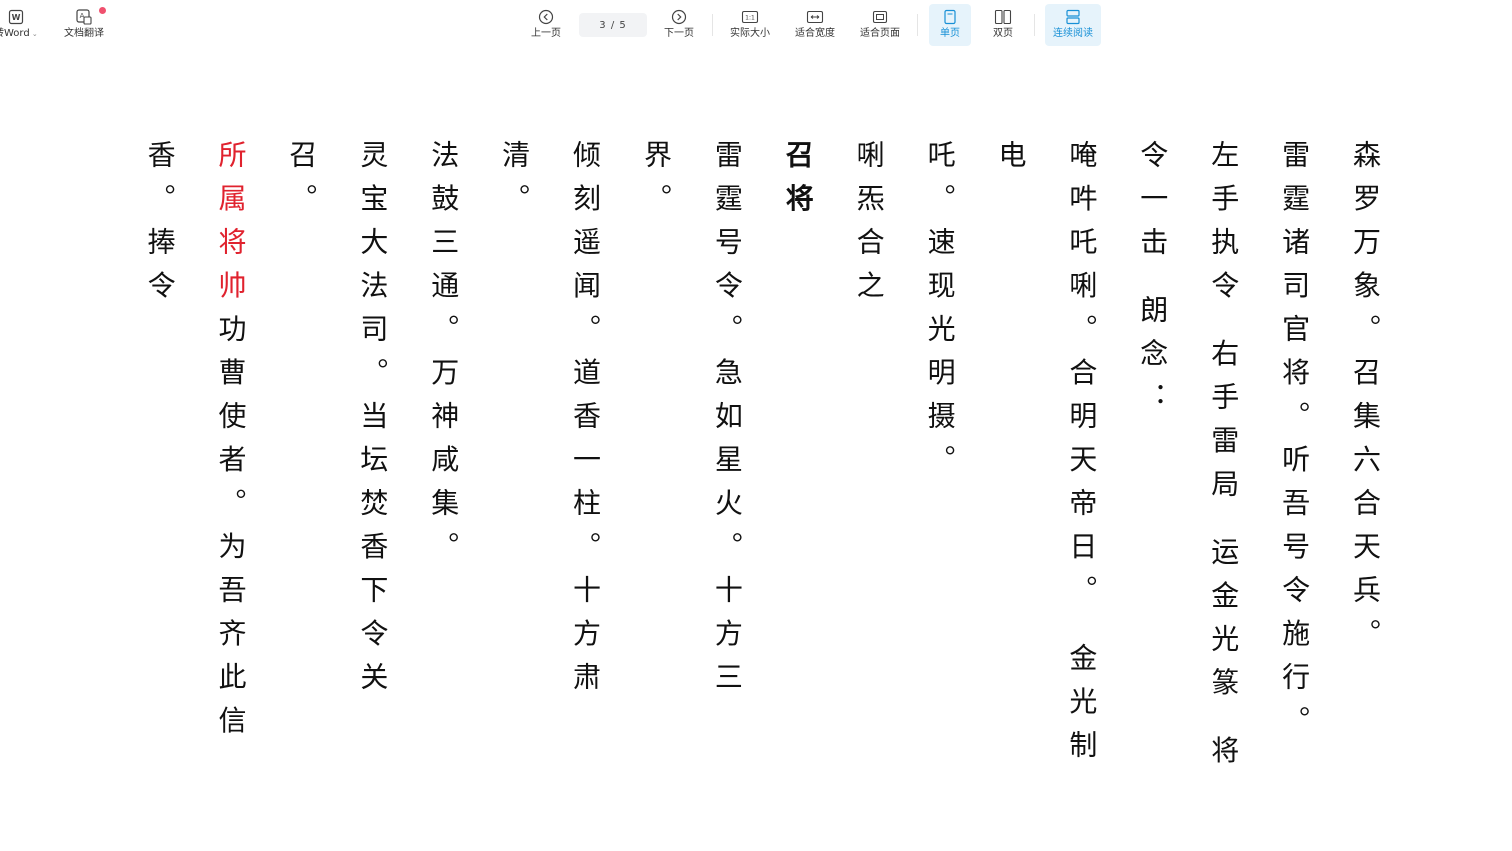  I want to click on actual-size-label: 实际大小, so click(750, 33).